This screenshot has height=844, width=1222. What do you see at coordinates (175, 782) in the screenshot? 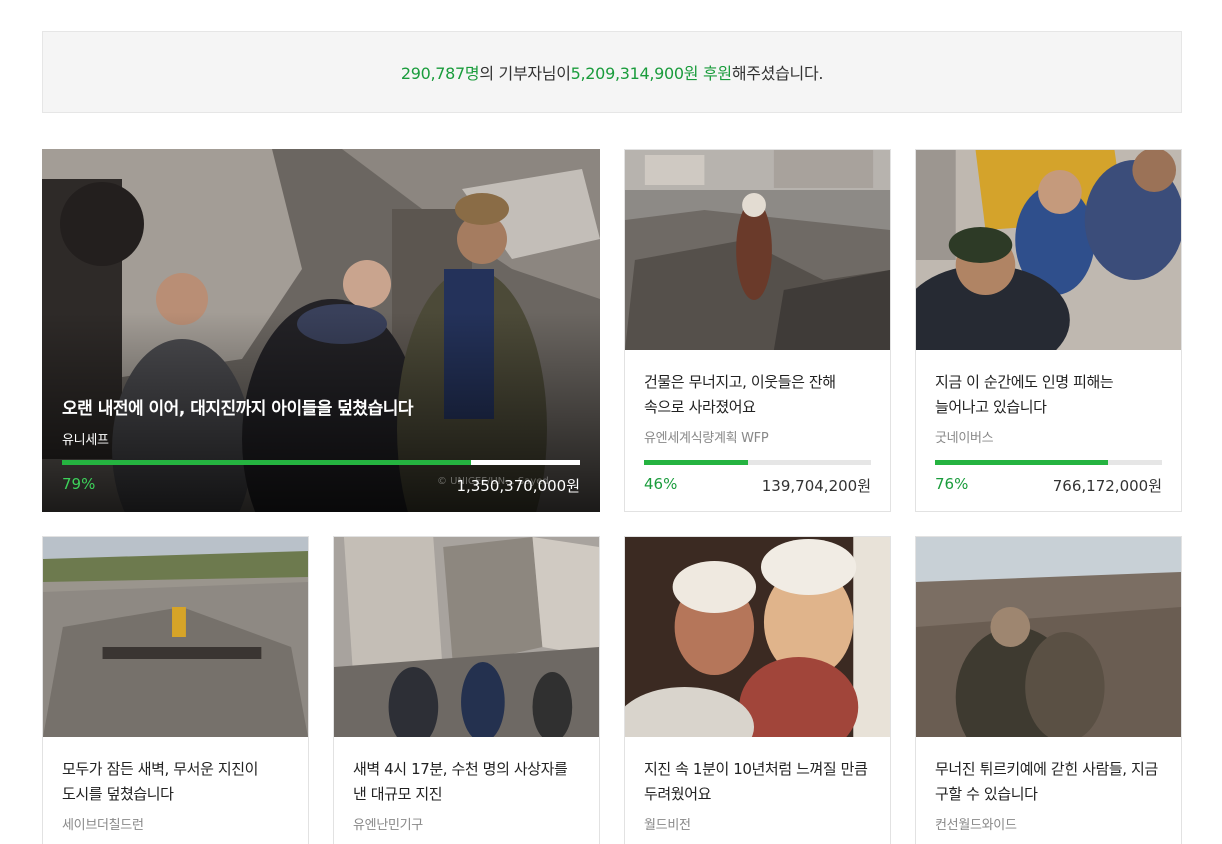
I see `campaign-title: 모두가 잠든 새벽, 무서운 지진이 도시를 덮쳤습니다` at bounding box center [175, 782].